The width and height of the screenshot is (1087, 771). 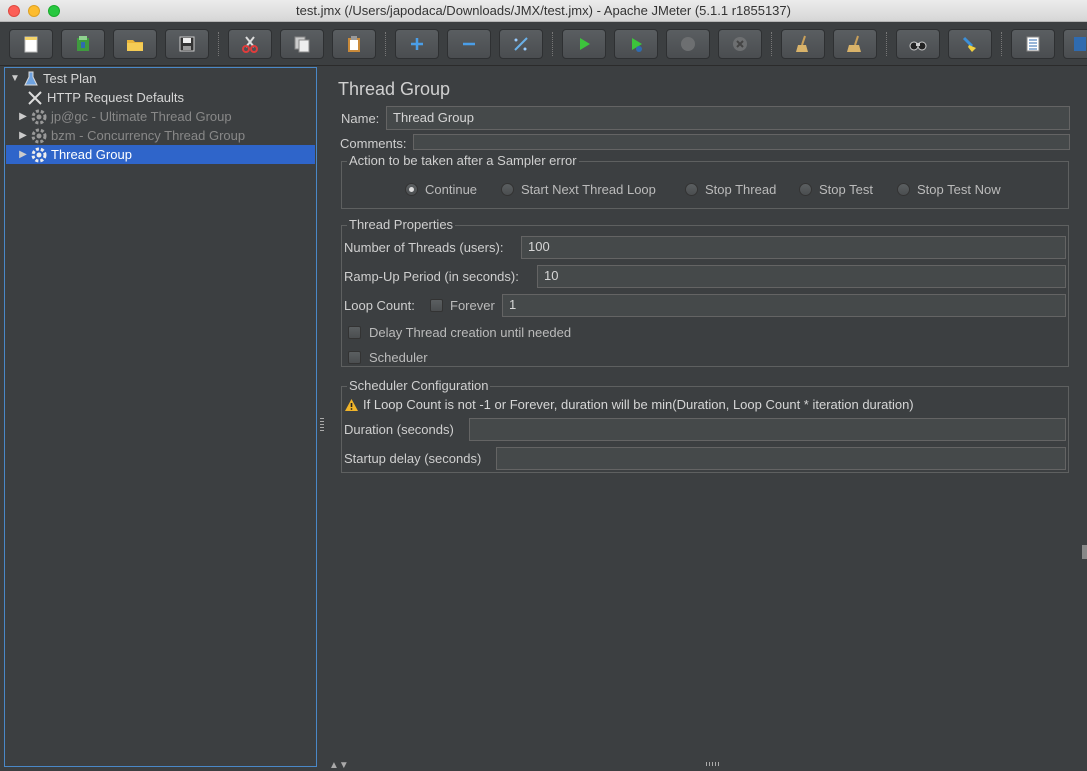 I want to click on config-wrench-icon, so click(x=35, y=98).